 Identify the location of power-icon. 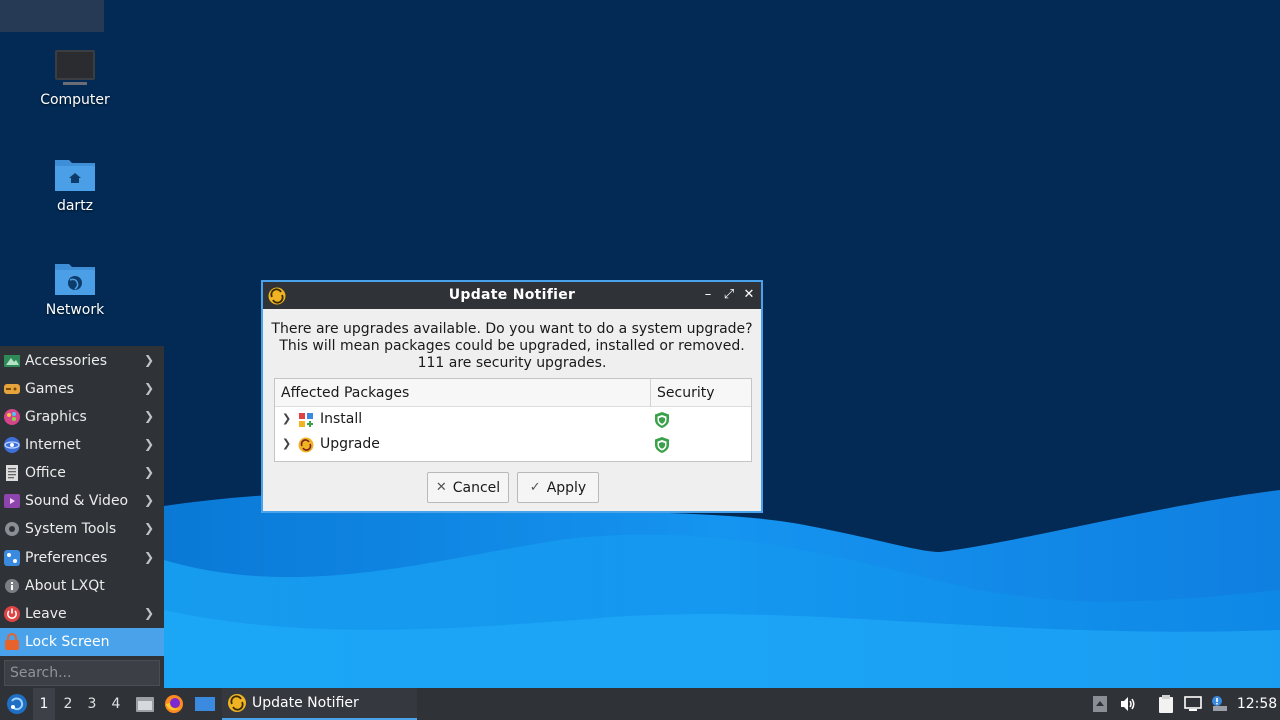
(12, 614).